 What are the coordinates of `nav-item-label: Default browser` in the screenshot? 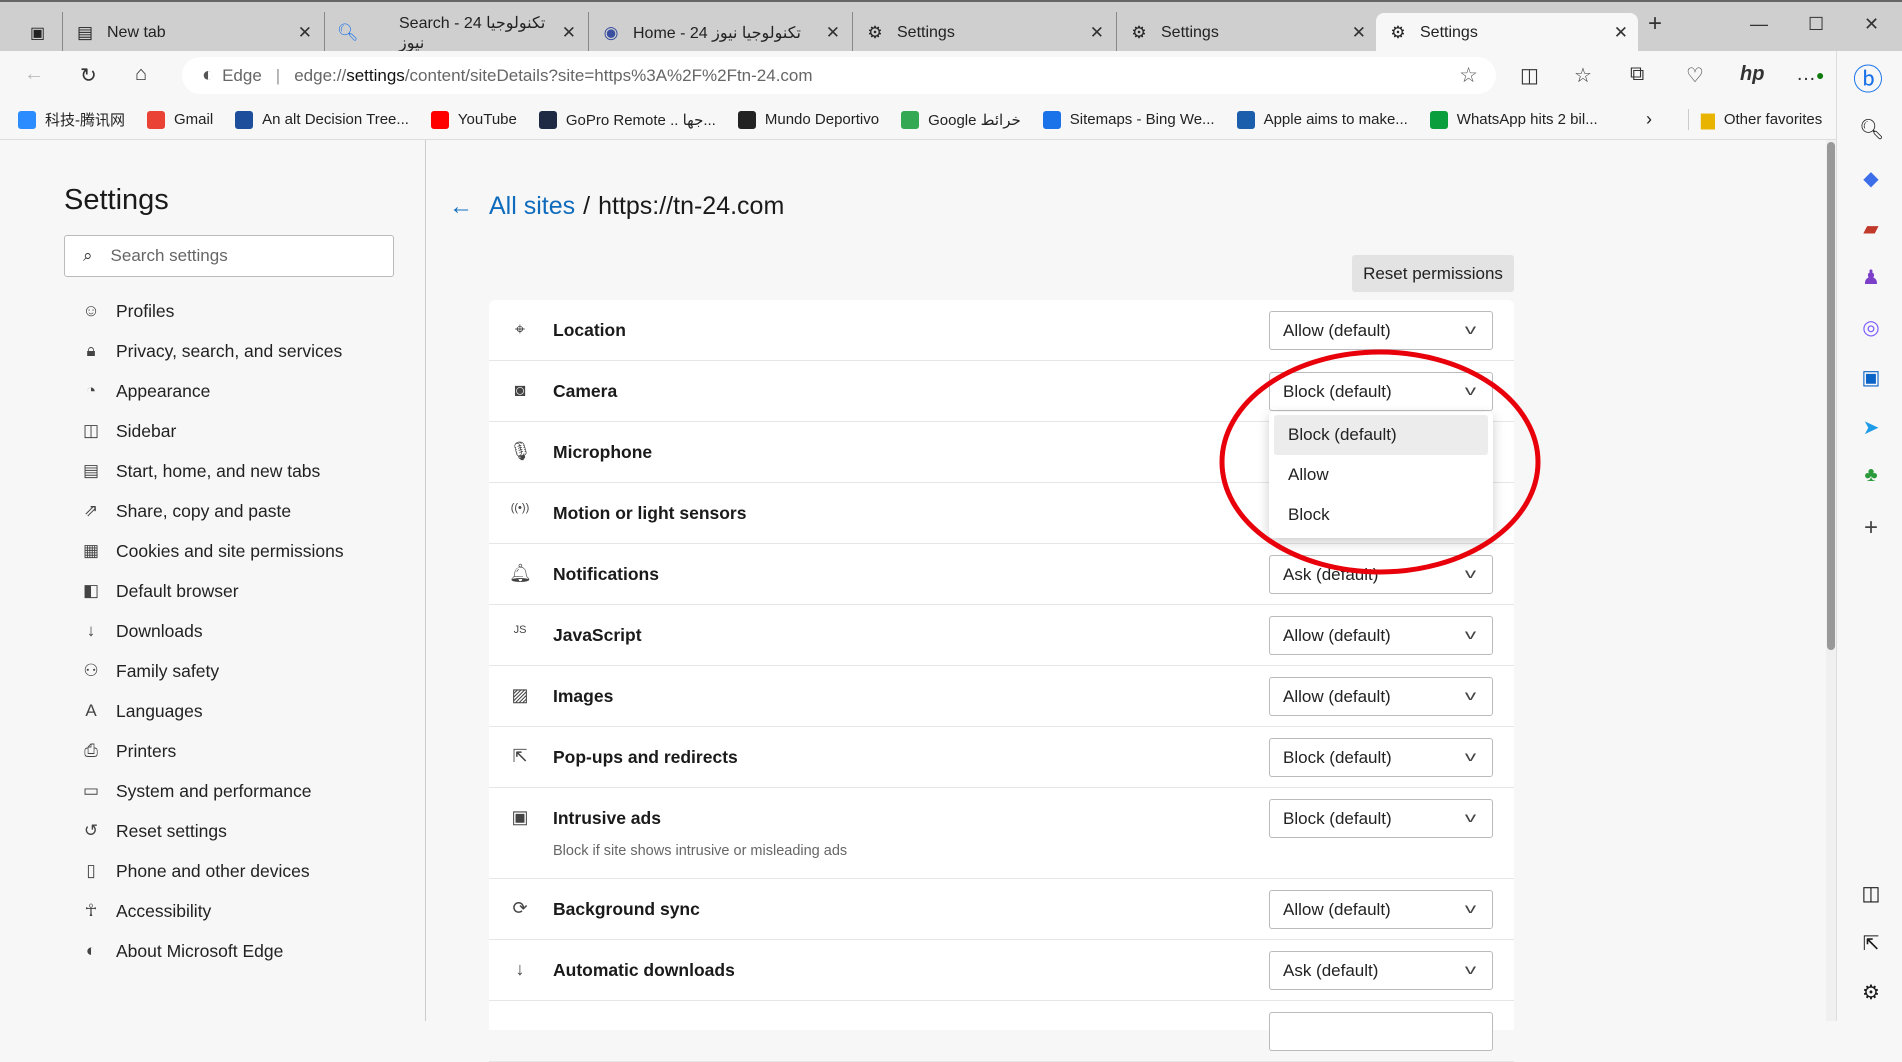 It's located at (177, 590).